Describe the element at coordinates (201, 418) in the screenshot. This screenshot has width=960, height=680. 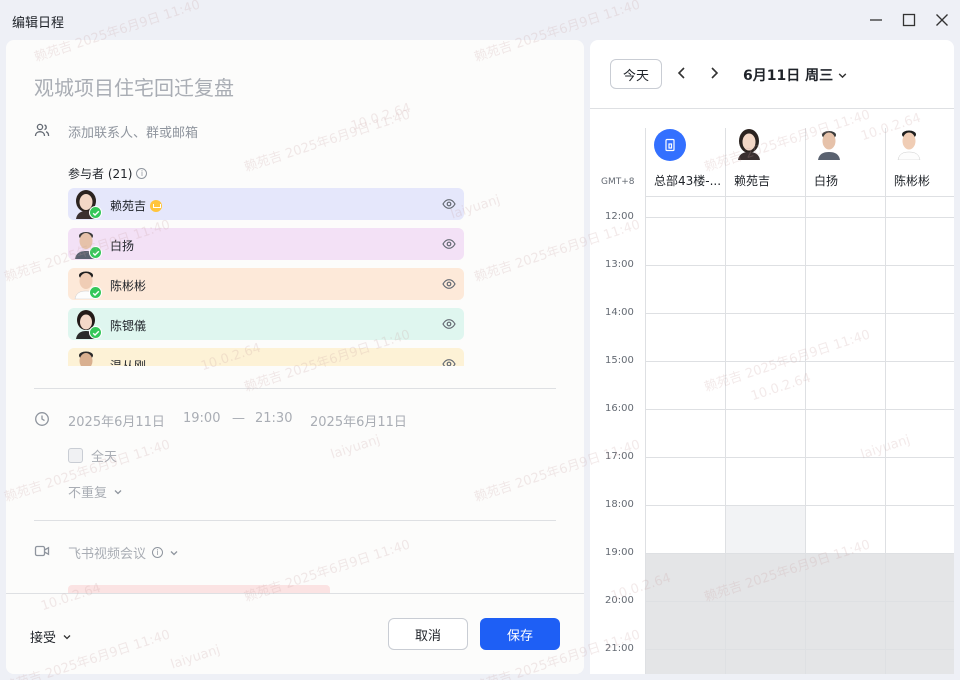
I see `start-time-field: 19:00` at that location.